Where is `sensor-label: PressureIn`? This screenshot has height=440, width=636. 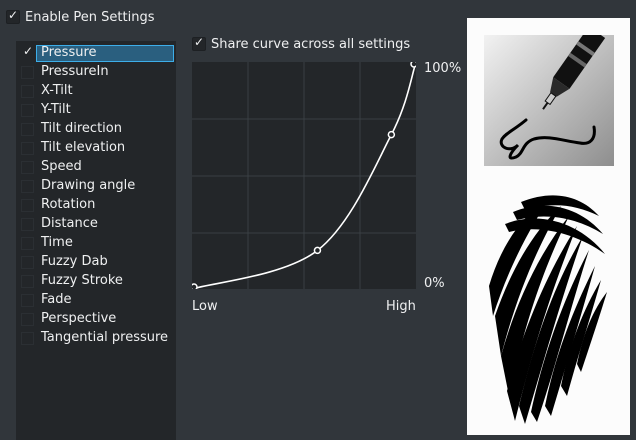
sensor-label: PressureIn is located at coordinates (75, 71).